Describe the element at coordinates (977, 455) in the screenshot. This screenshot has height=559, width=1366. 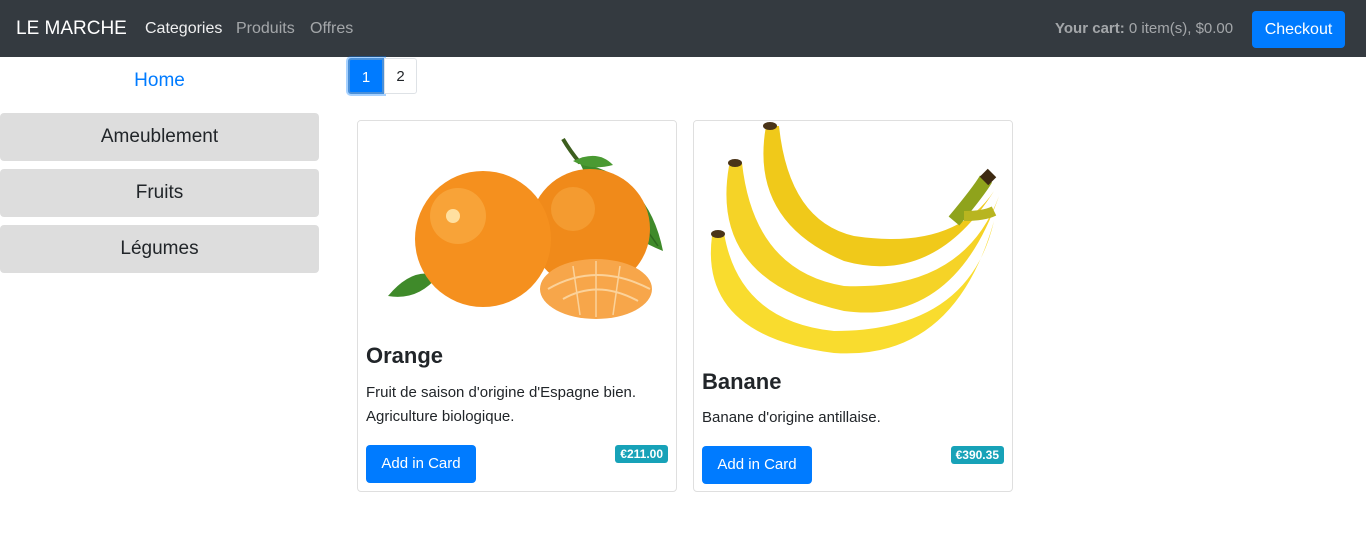
I see `price-badge: €390.35` at that location.